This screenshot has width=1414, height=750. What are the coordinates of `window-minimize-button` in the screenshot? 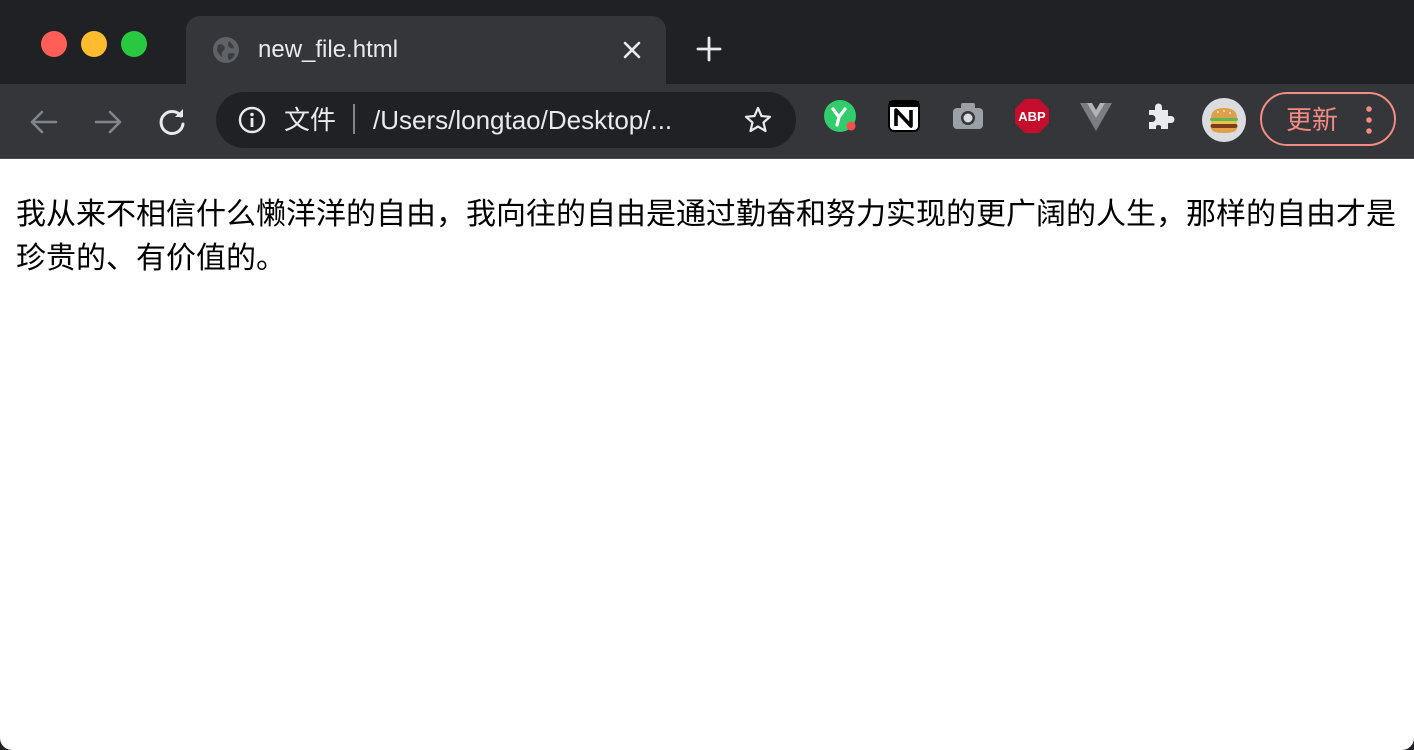 It's located at (94, 44).